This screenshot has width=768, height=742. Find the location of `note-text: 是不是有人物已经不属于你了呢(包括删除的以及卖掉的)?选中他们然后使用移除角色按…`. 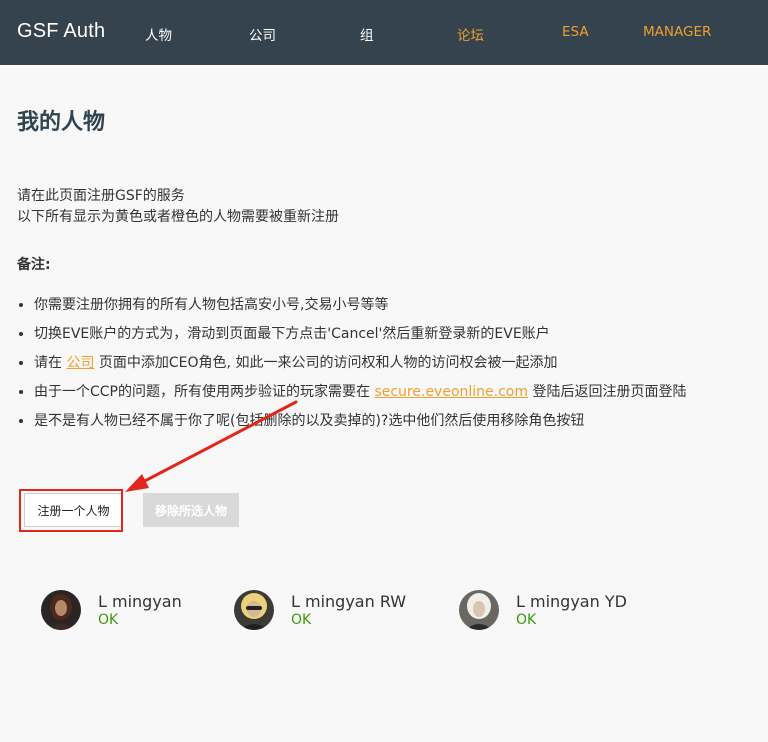

note-text: 是不是有人物已经不属于你了呢(包括删除的以及卖掉的)?选中他们然后使用移除角色按… is located at coordinates (309, 421).